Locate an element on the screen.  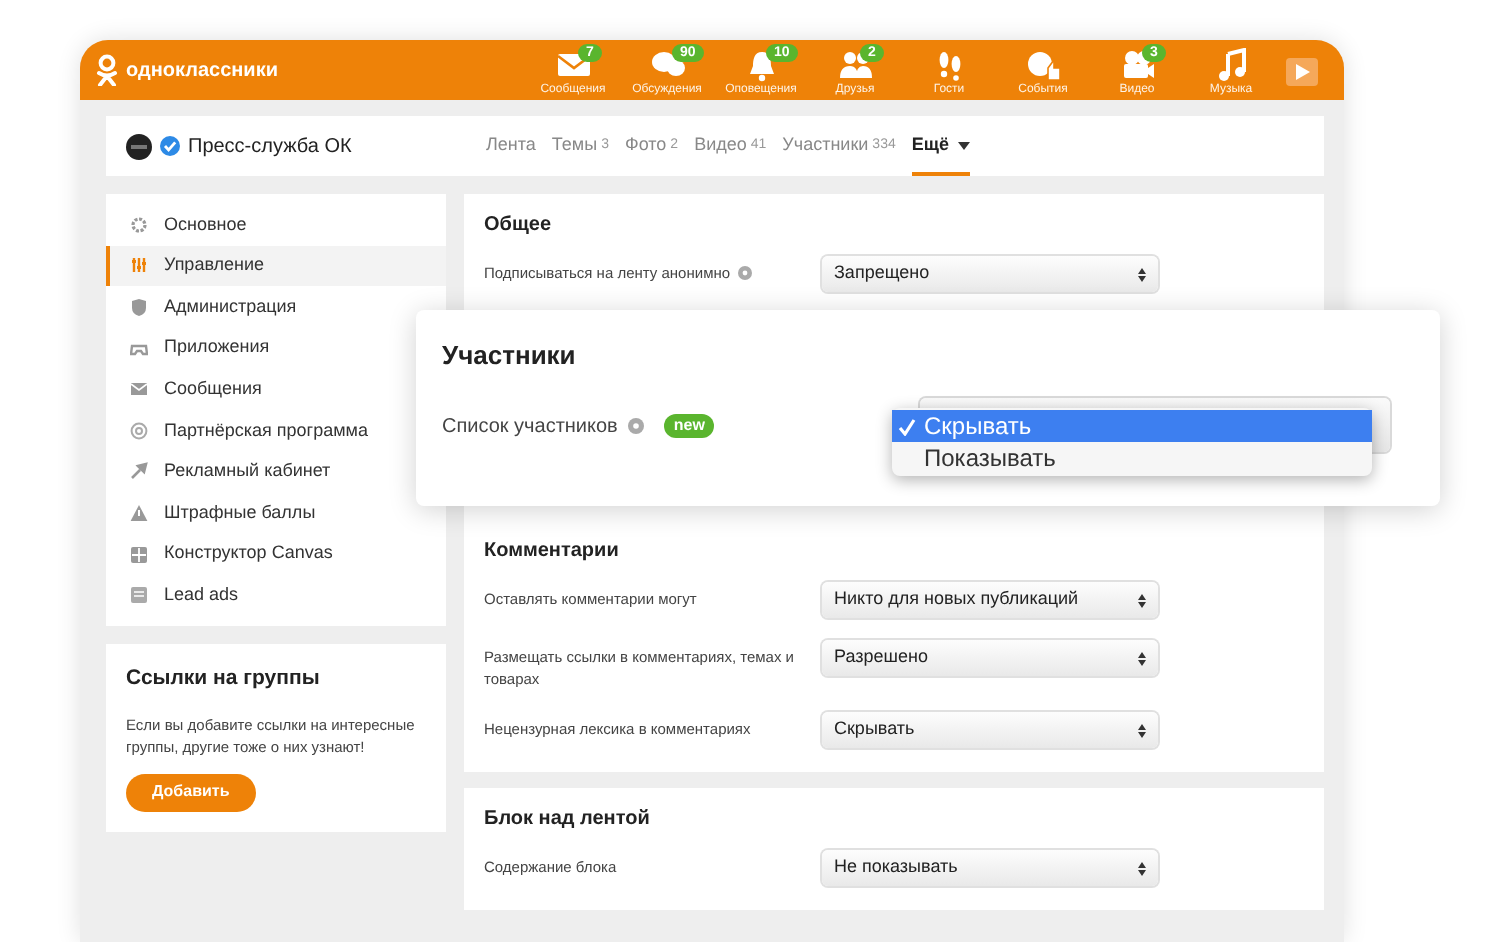
section-title: Комментарии is located at coordinates (552, 552).